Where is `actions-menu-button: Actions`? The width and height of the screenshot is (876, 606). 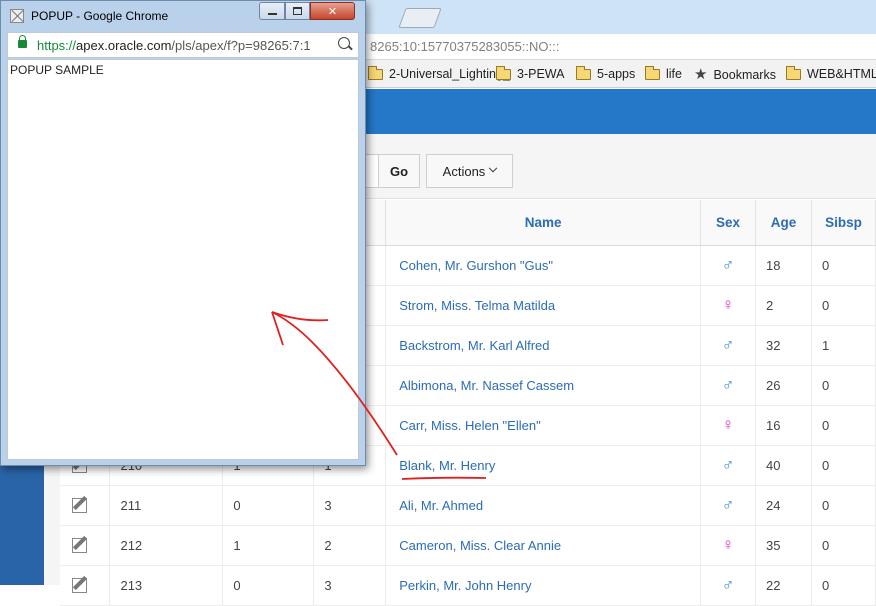 actions-menu-button: Actions is located at coordinates (469, 171).